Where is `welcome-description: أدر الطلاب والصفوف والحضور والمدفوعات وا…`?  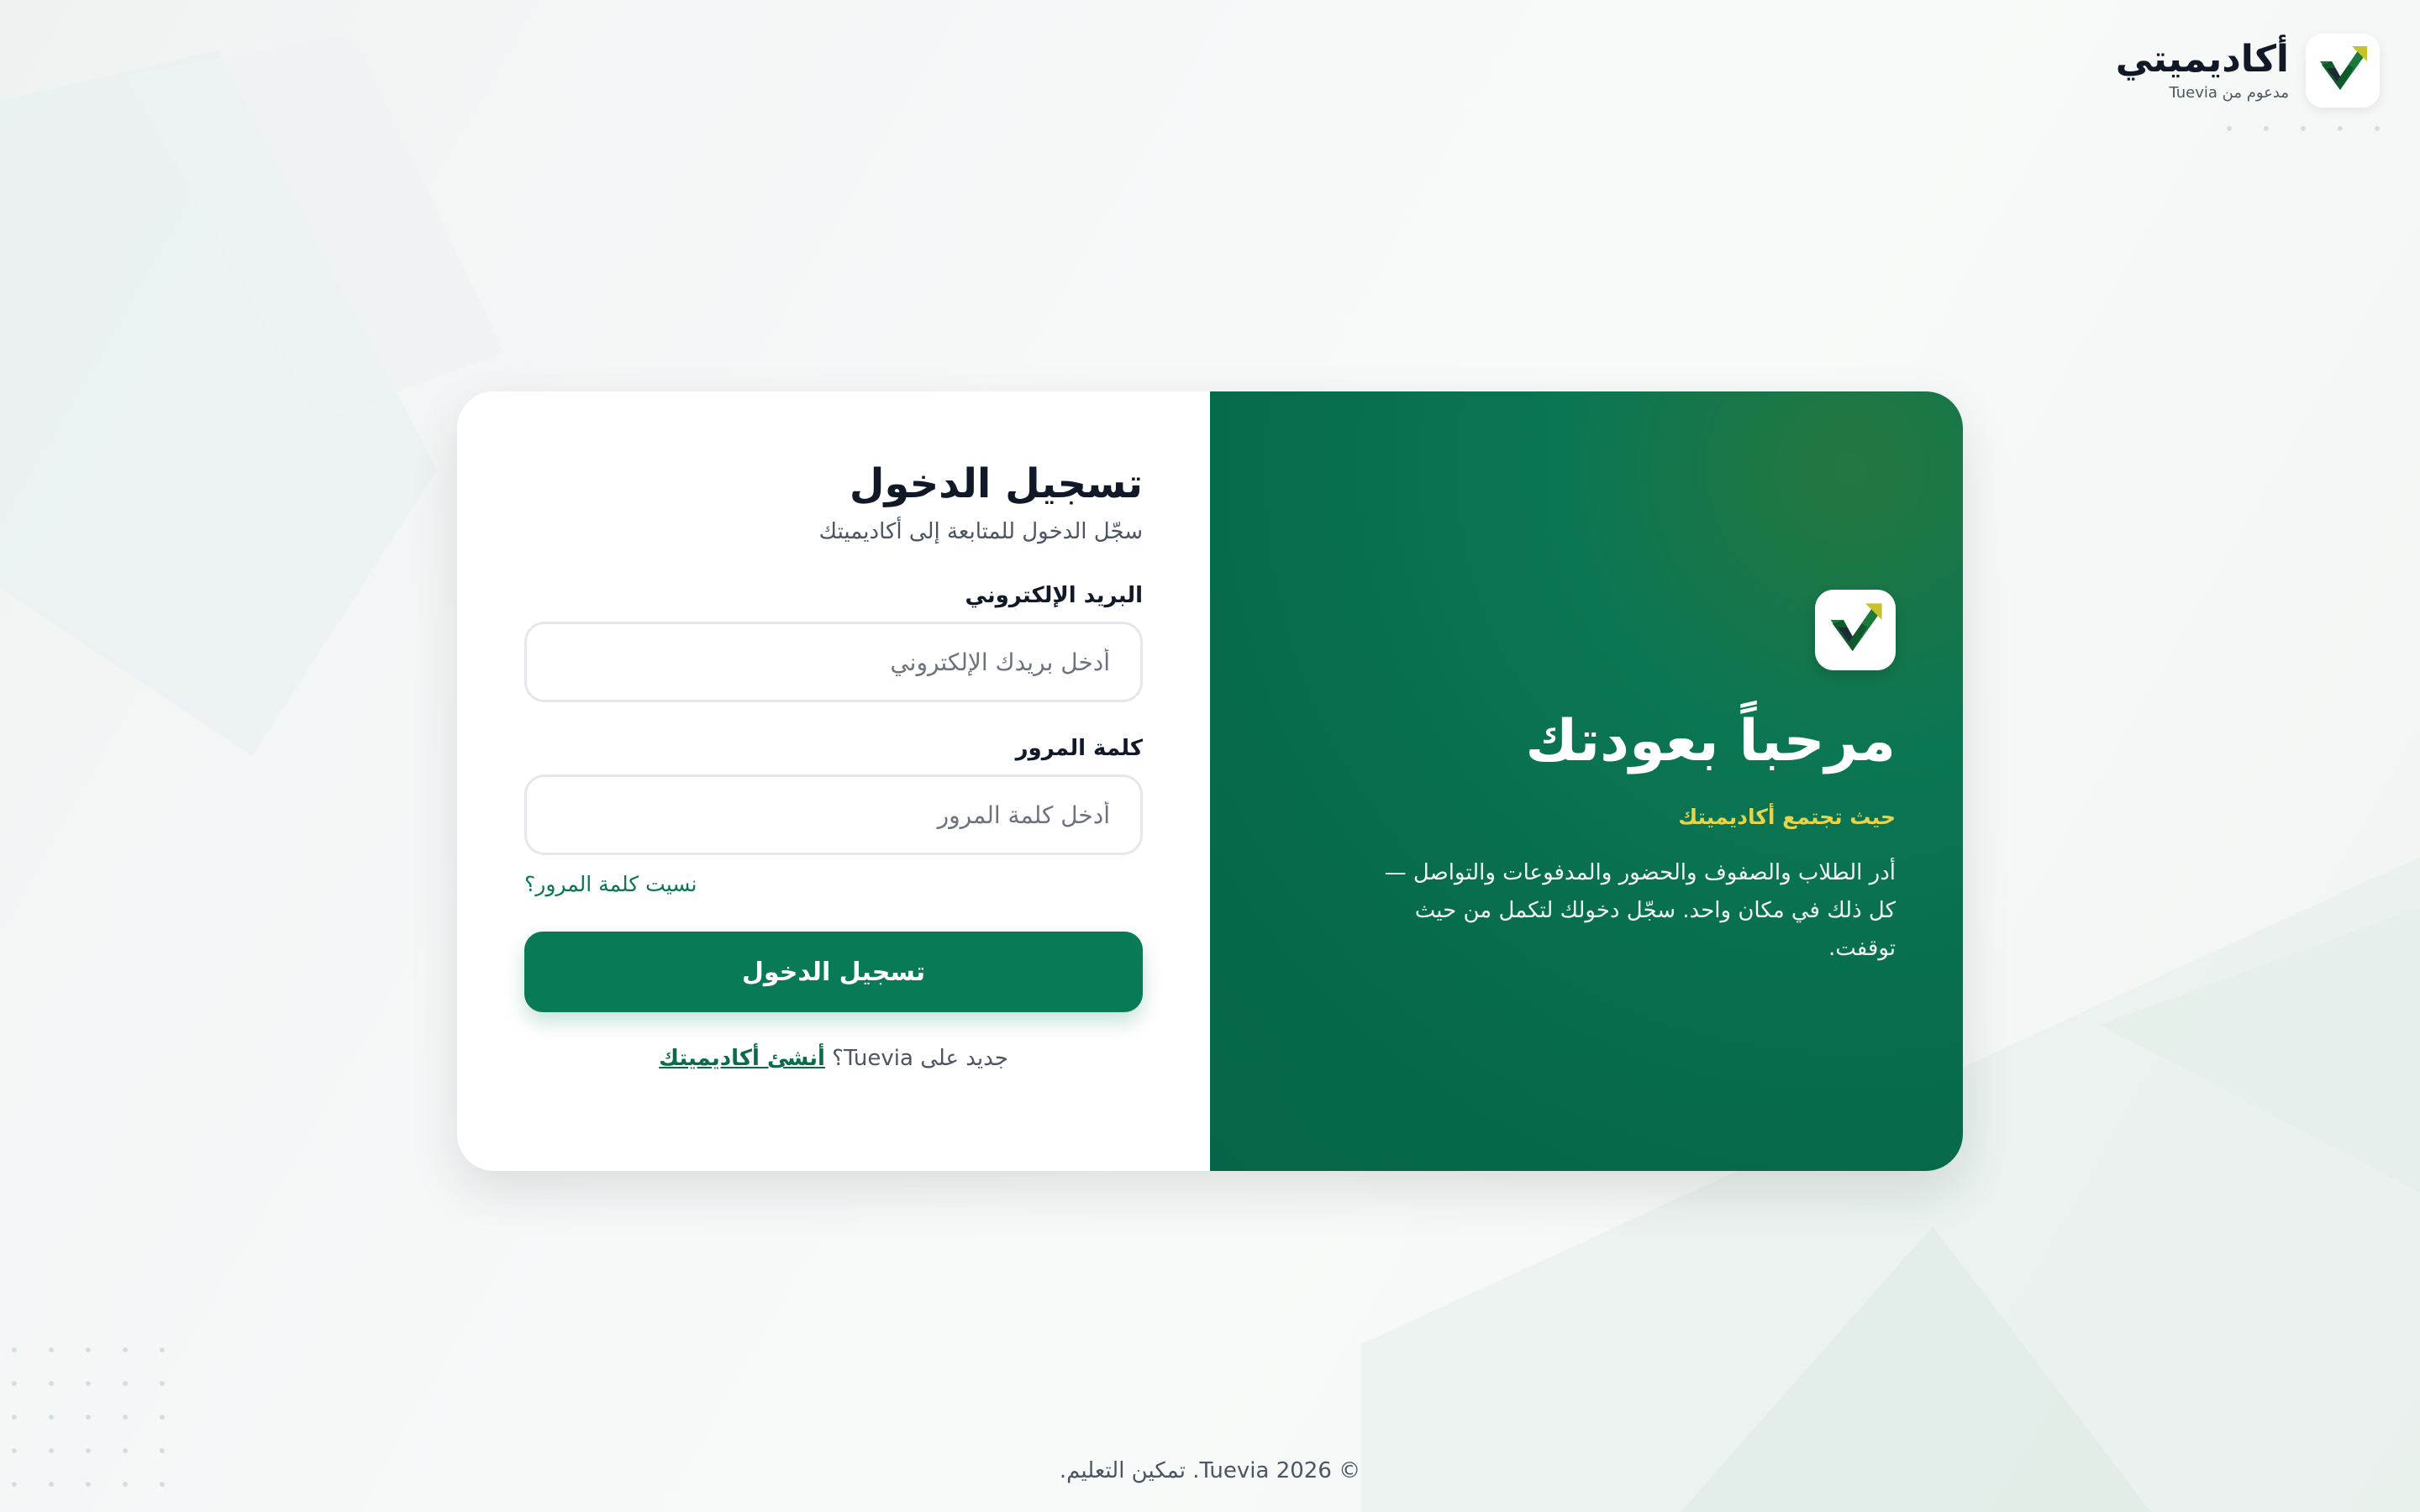
welcome-description: أدر الطلاب والصفوف والحضور والمدفوعات وا… is located at coordinates (1640, 910).